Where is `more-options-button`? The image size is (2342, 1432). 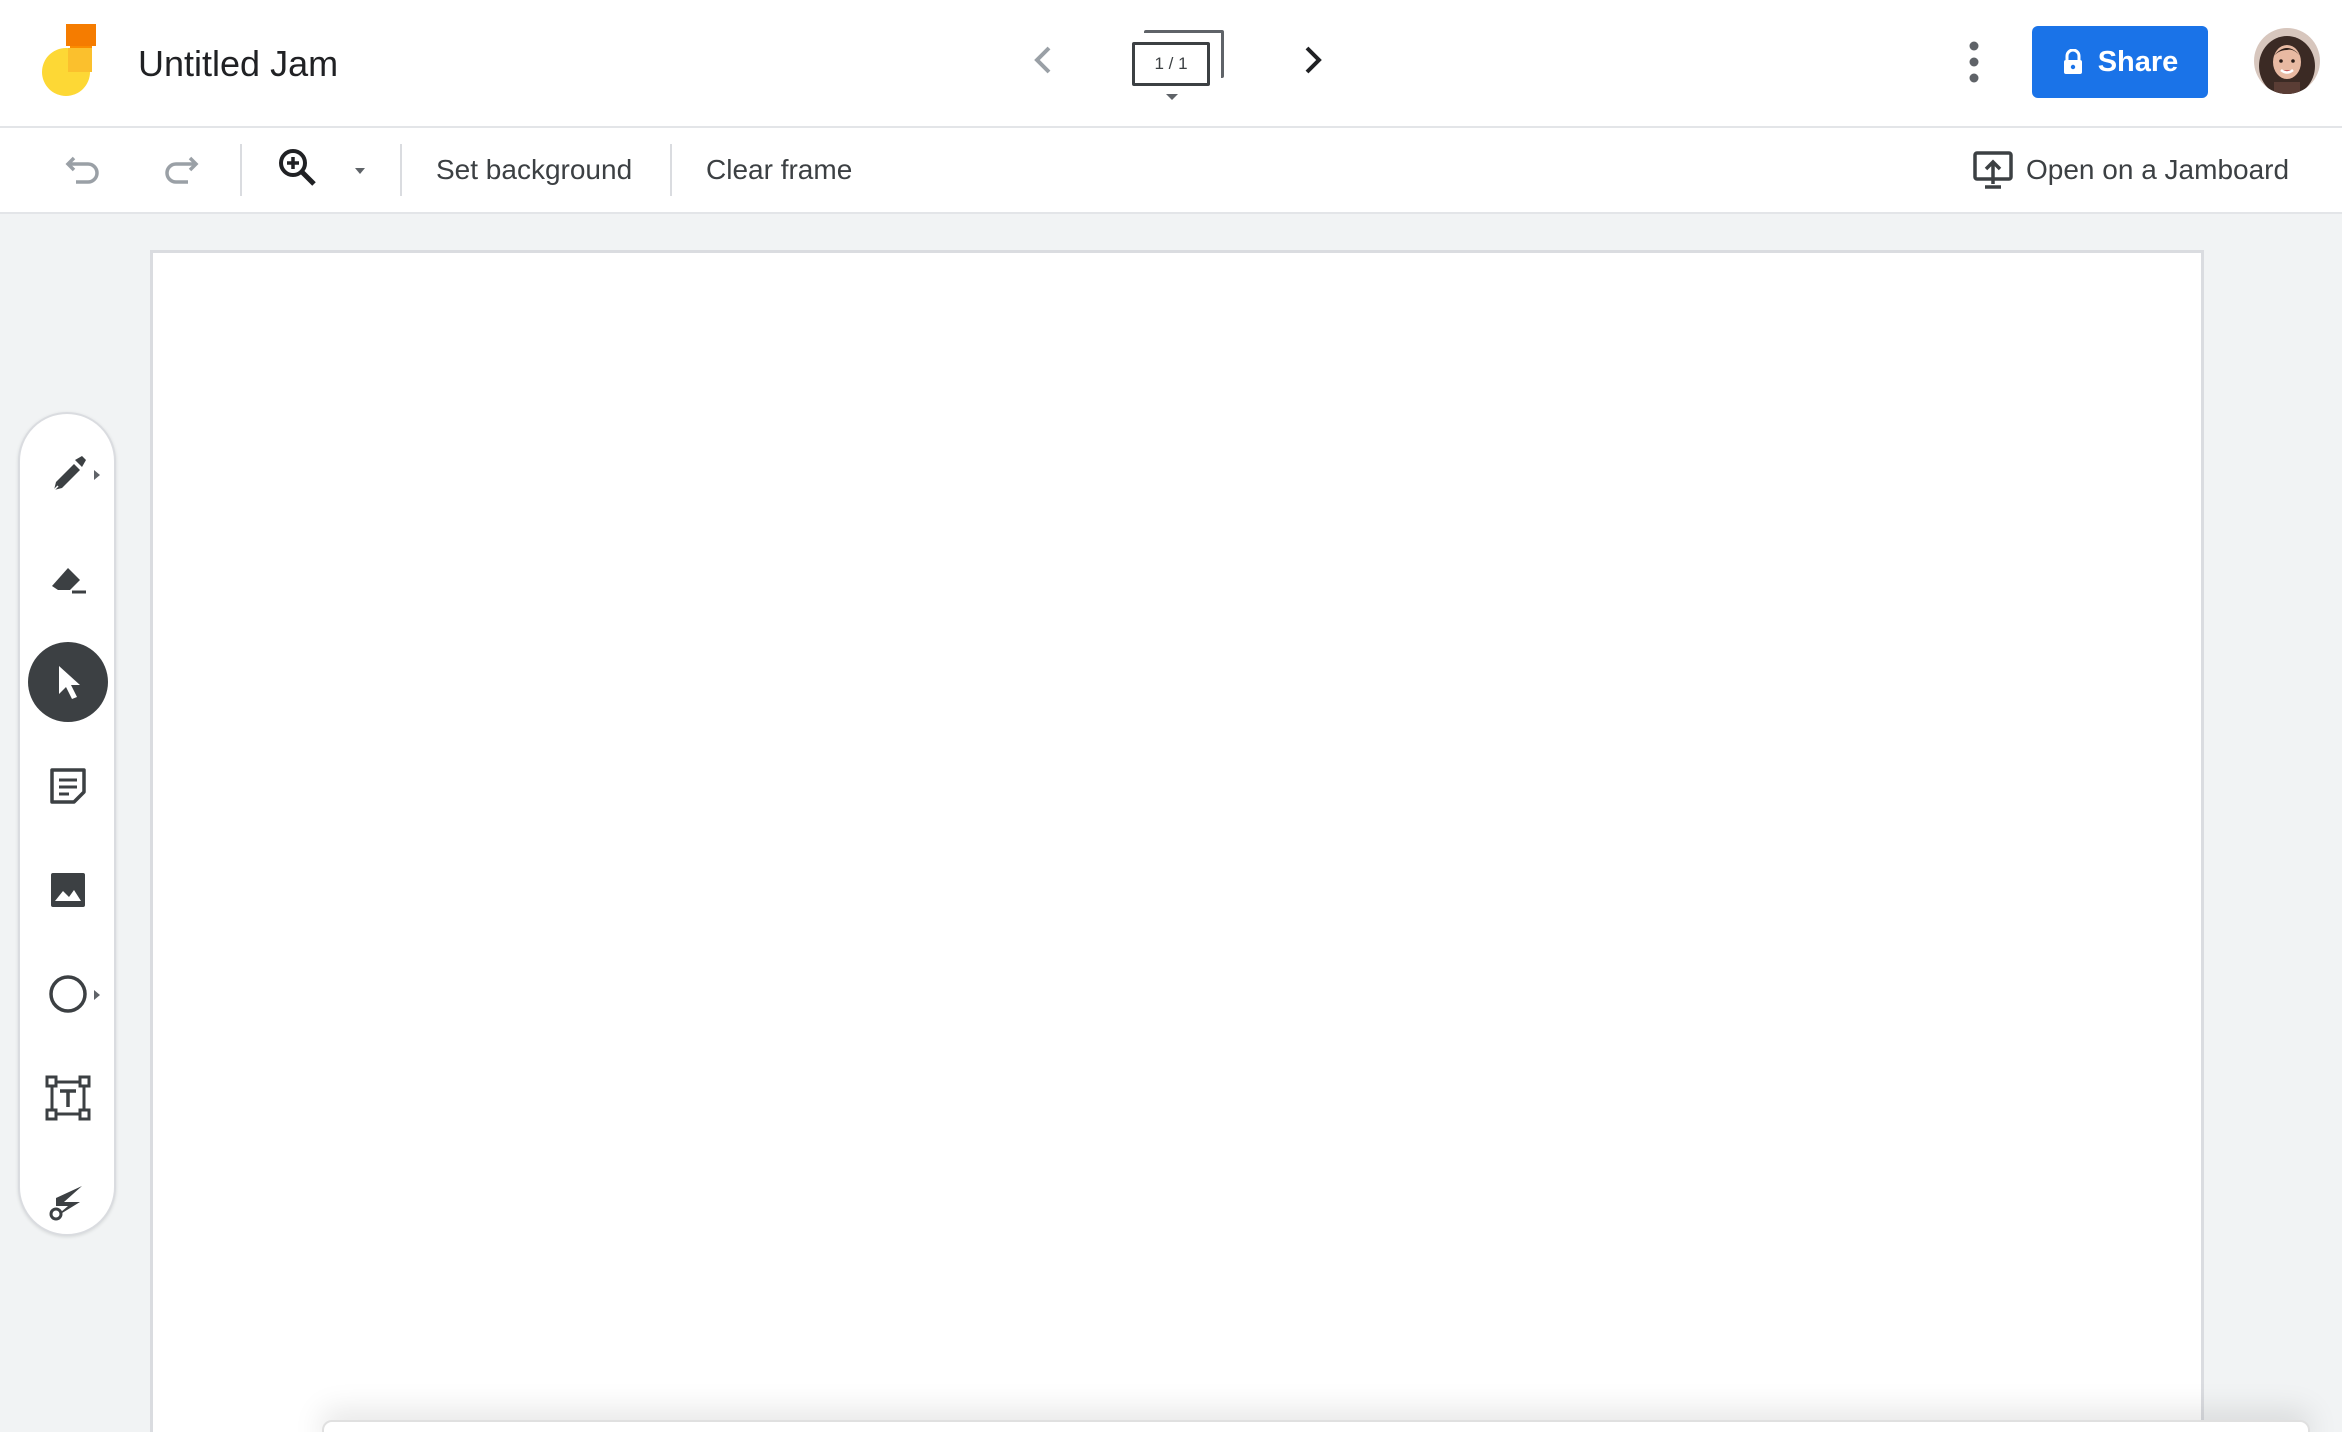
more-options-button is located at coordinates (1974, 62).